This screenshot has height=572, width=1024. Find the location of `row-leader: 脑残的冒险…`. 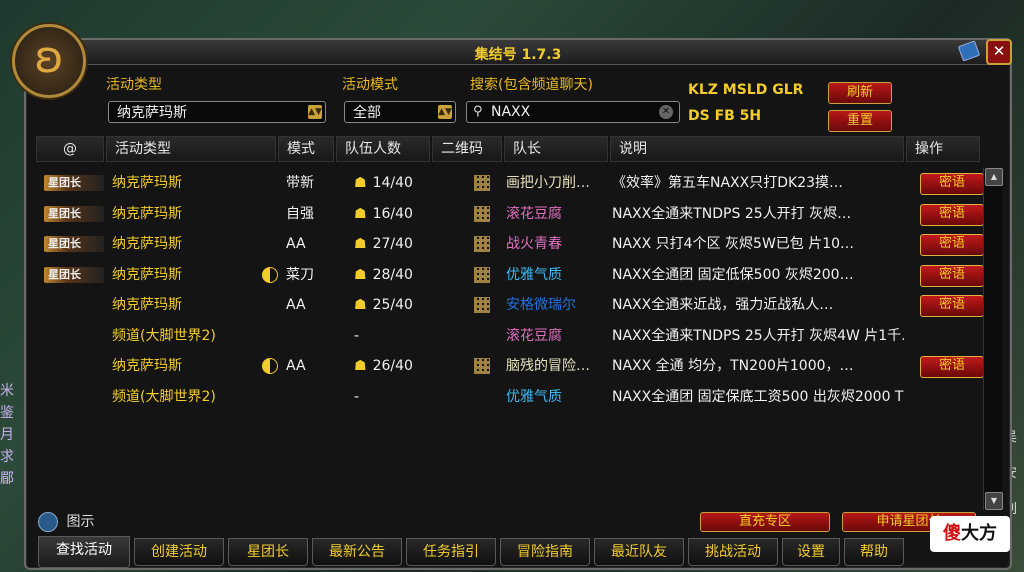

row-leader: 脑残的冒险… is located at coordinates (558, 366).